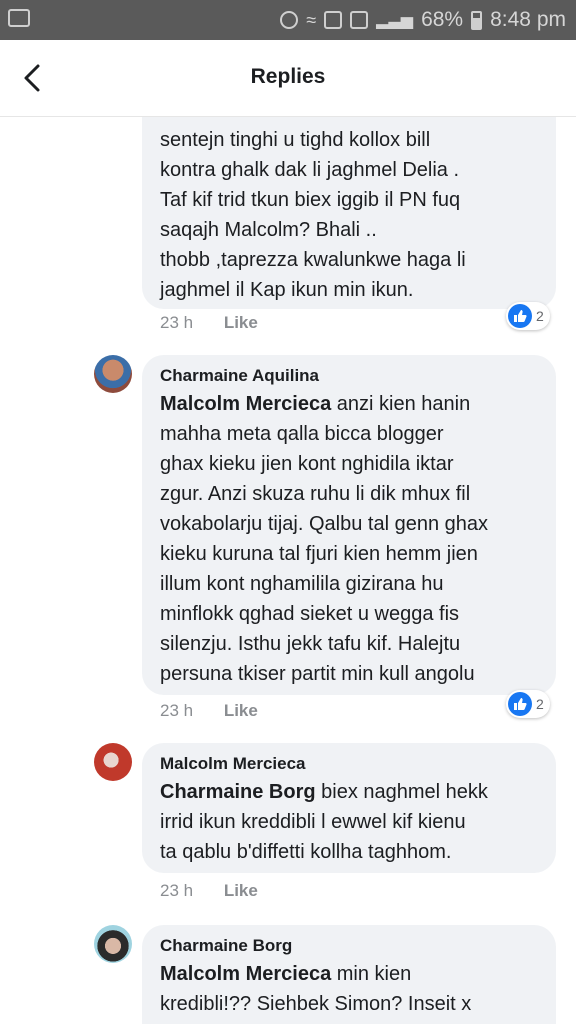 The image size is (576, 1024). I want to click on reply-author: Malcolm Mercieca, so click(349, 764).